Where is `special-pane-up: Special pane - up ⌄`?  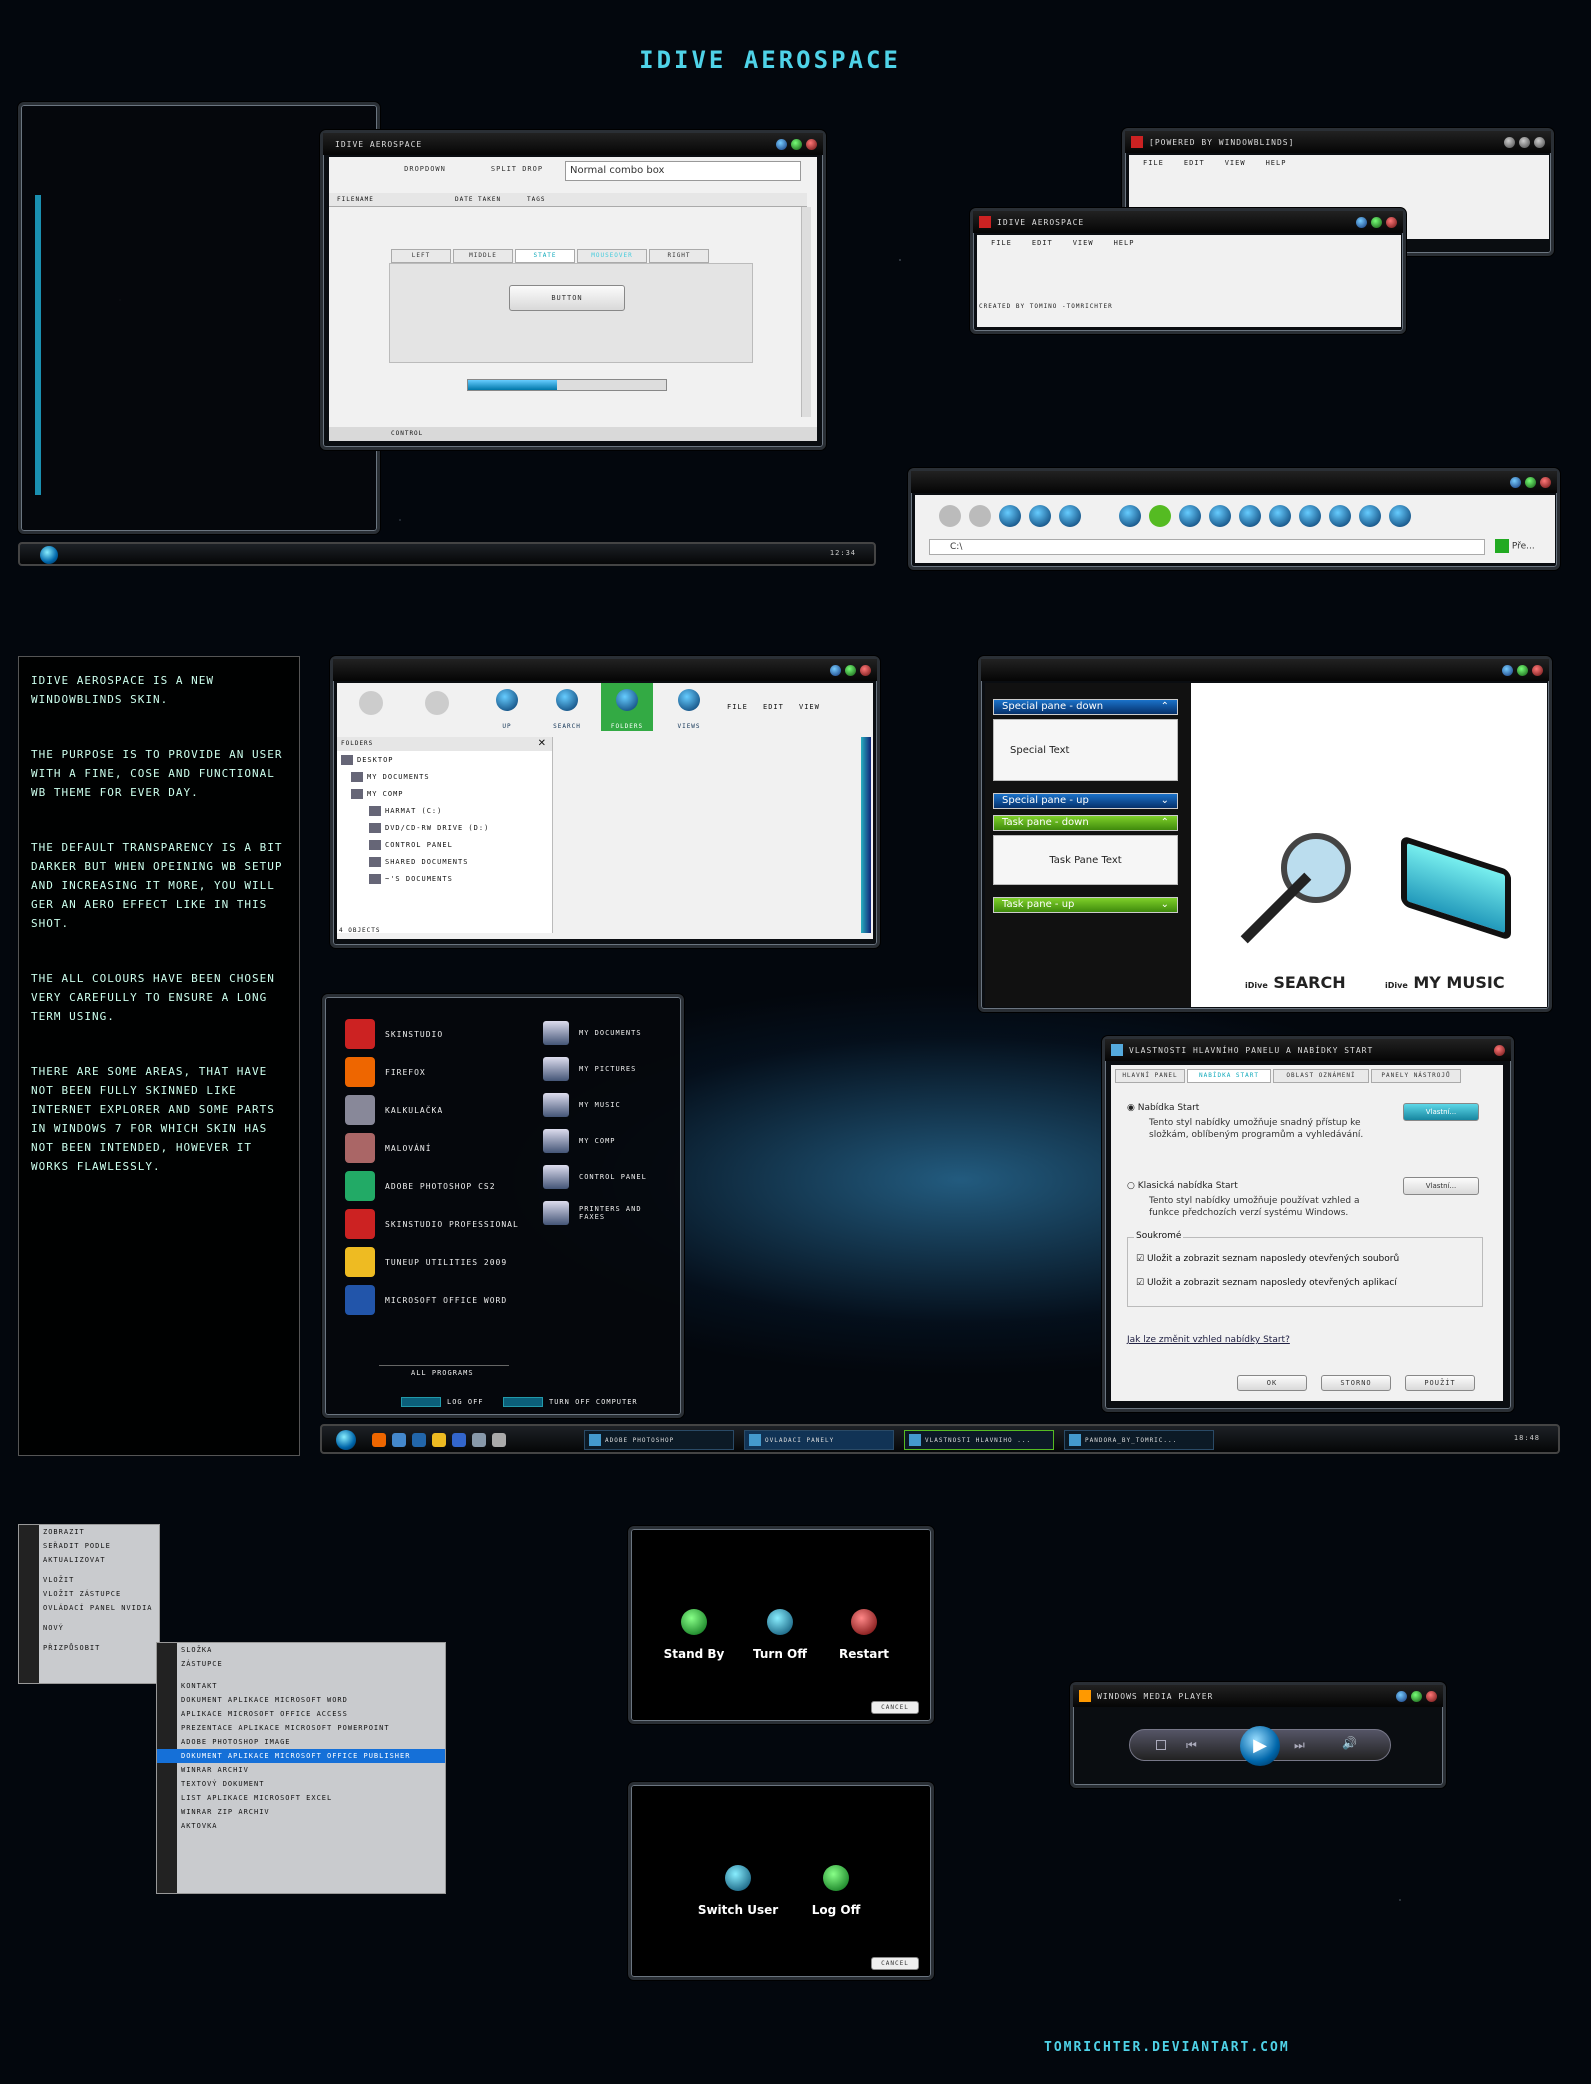
special-pane-up: Special pane - up ⌄ is located at coordinates (1085, 801).